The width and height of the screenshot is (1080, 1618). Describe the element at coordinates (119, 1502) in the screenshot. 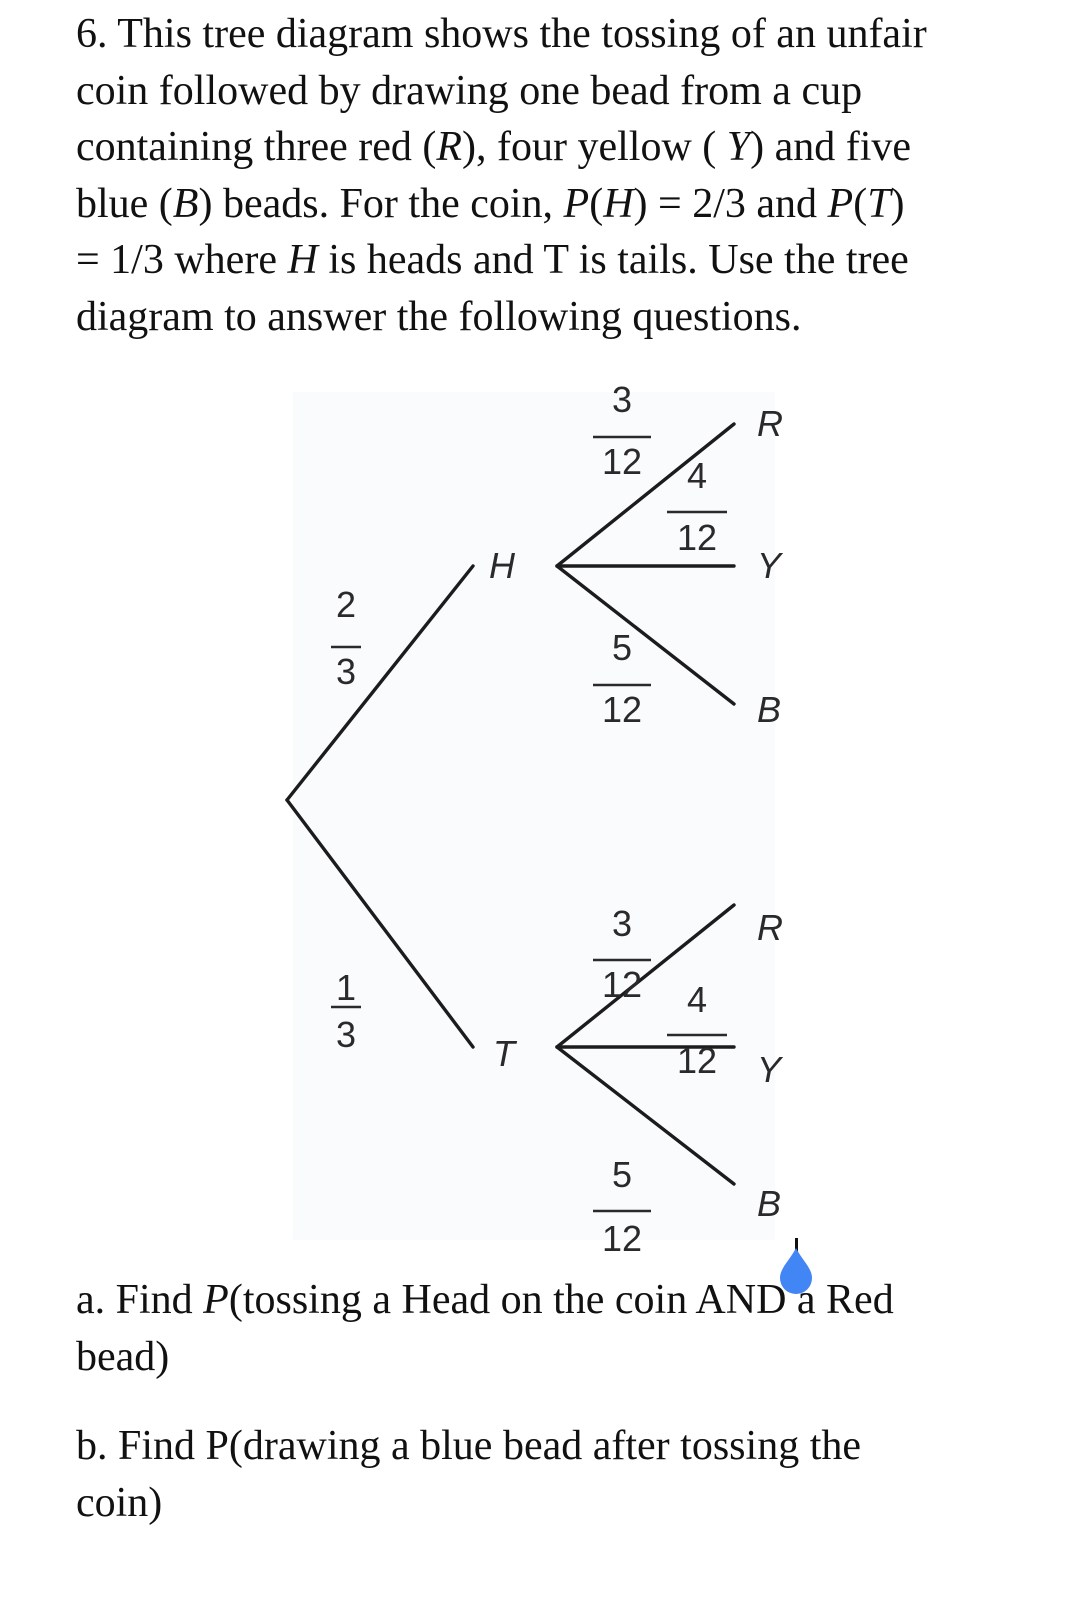

I see `part-b-line: coin)` at that location.